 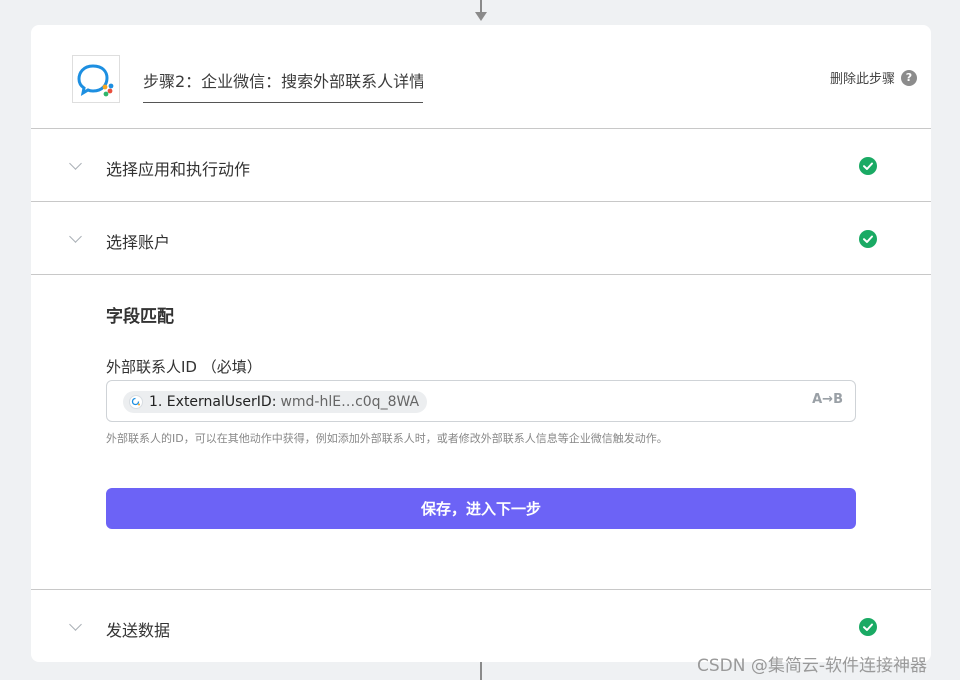 I want to click on section-choose-account: 选择账户, so click(x=481, y=238).